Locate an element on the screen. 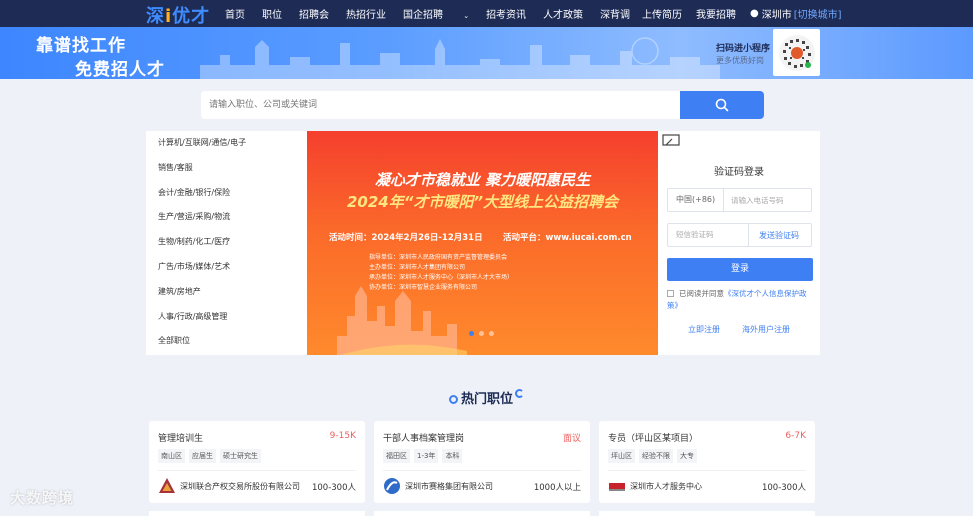 The image size is (973, 516). agree-checkbox is located at coordinates (670, 293).